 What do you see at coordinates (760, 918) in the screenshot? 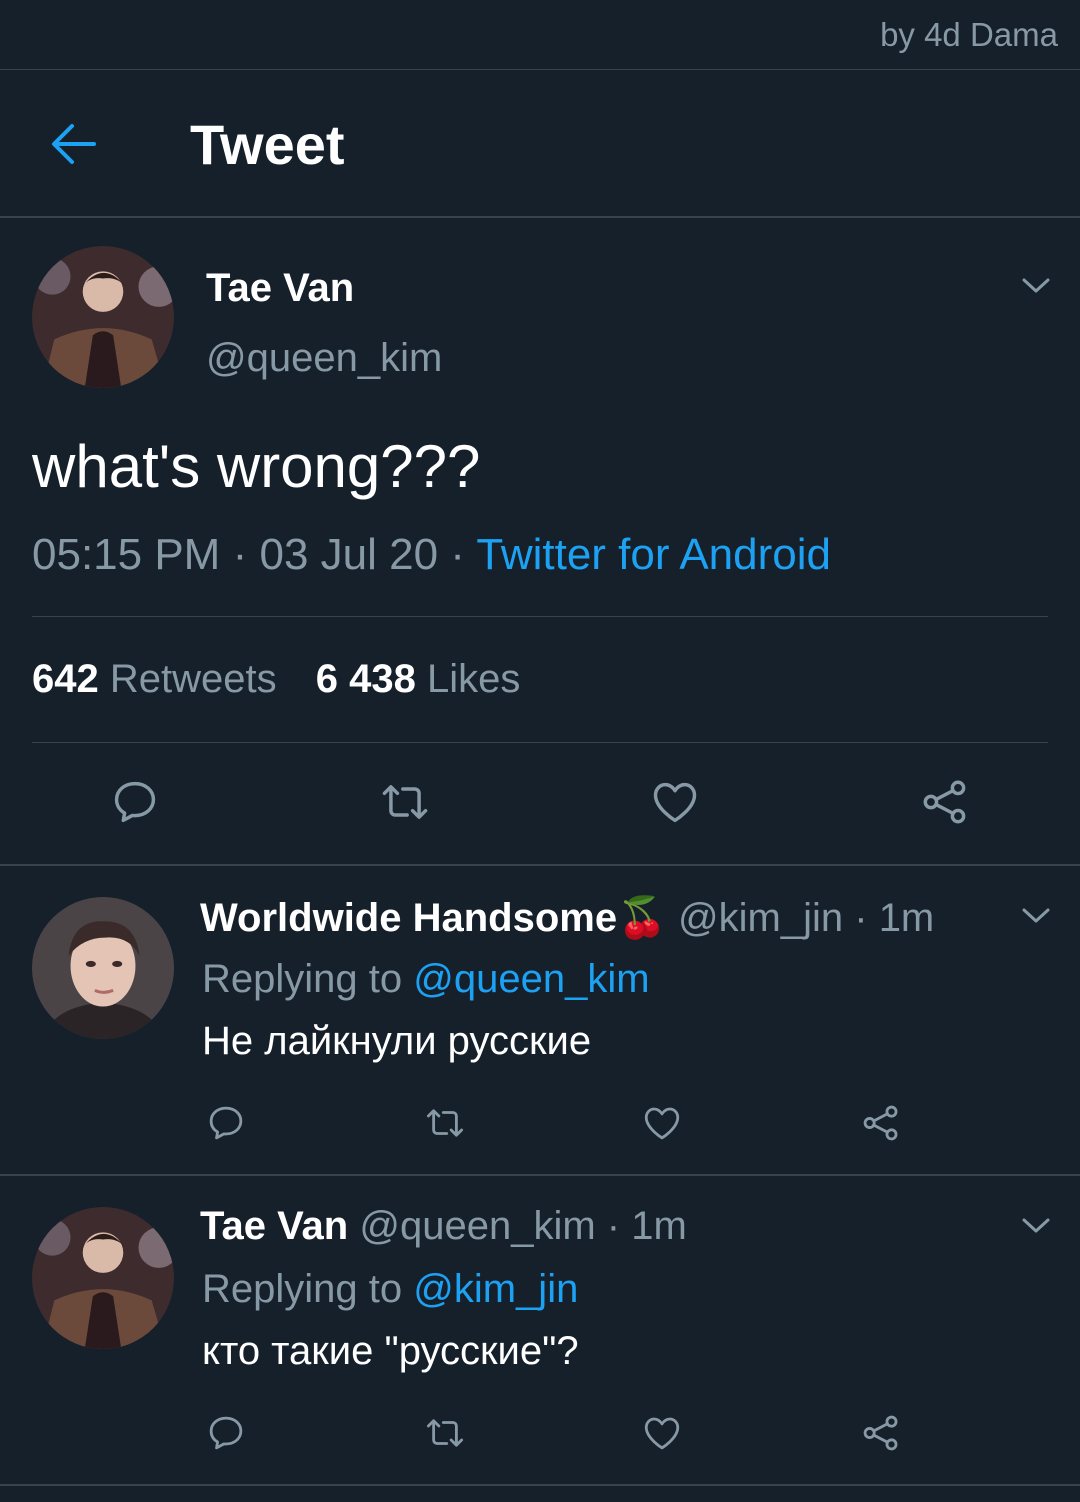
I see `author-handle: @kim_jin` at bounding box center [760, 918].